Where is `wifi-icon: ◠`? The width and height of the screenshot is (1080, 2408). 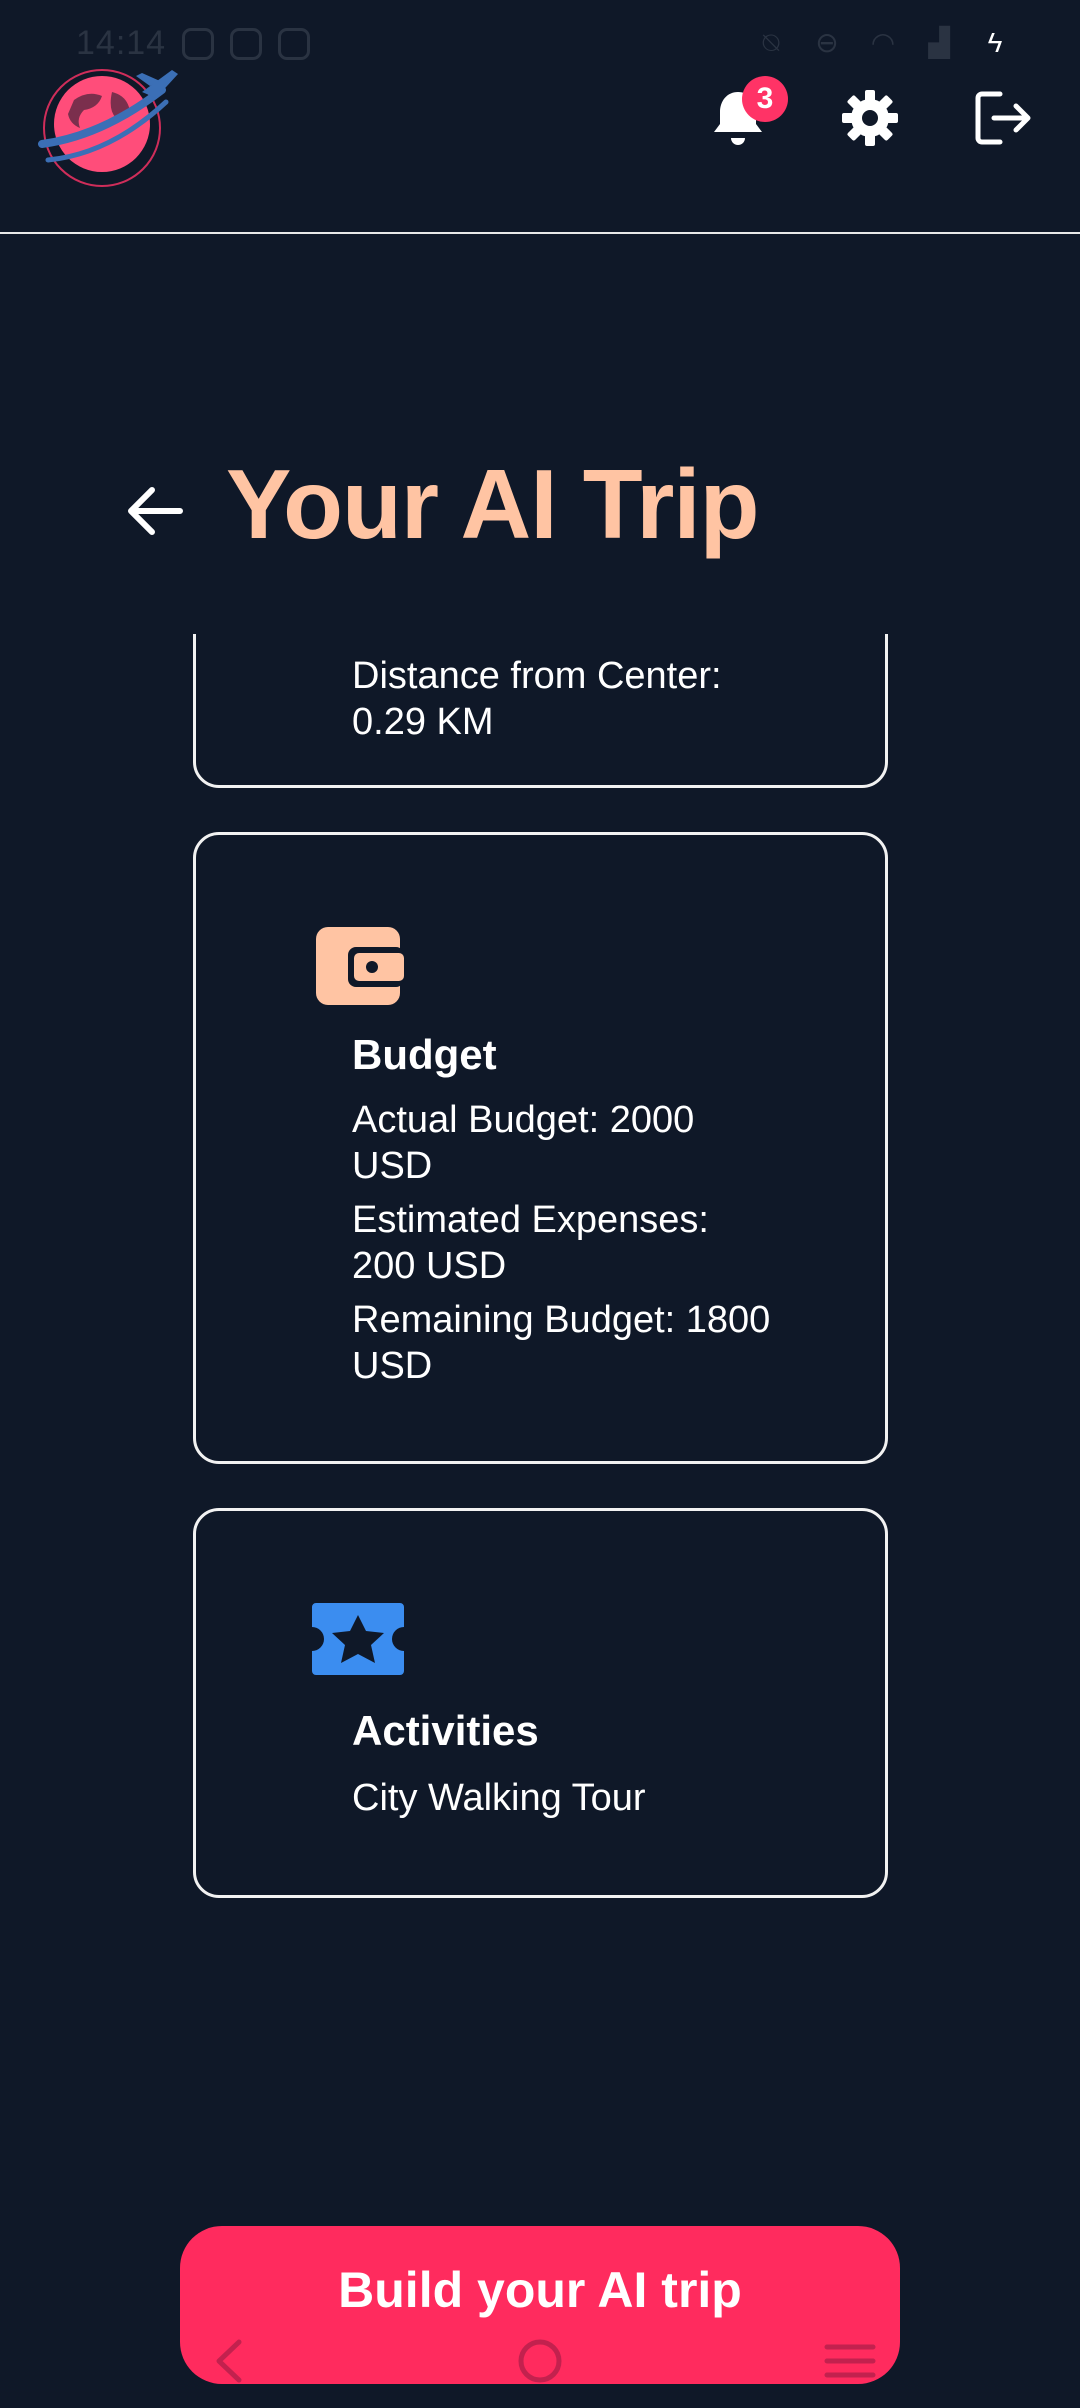 wifi-icon: ◠ is located at coordinates (883, 42).